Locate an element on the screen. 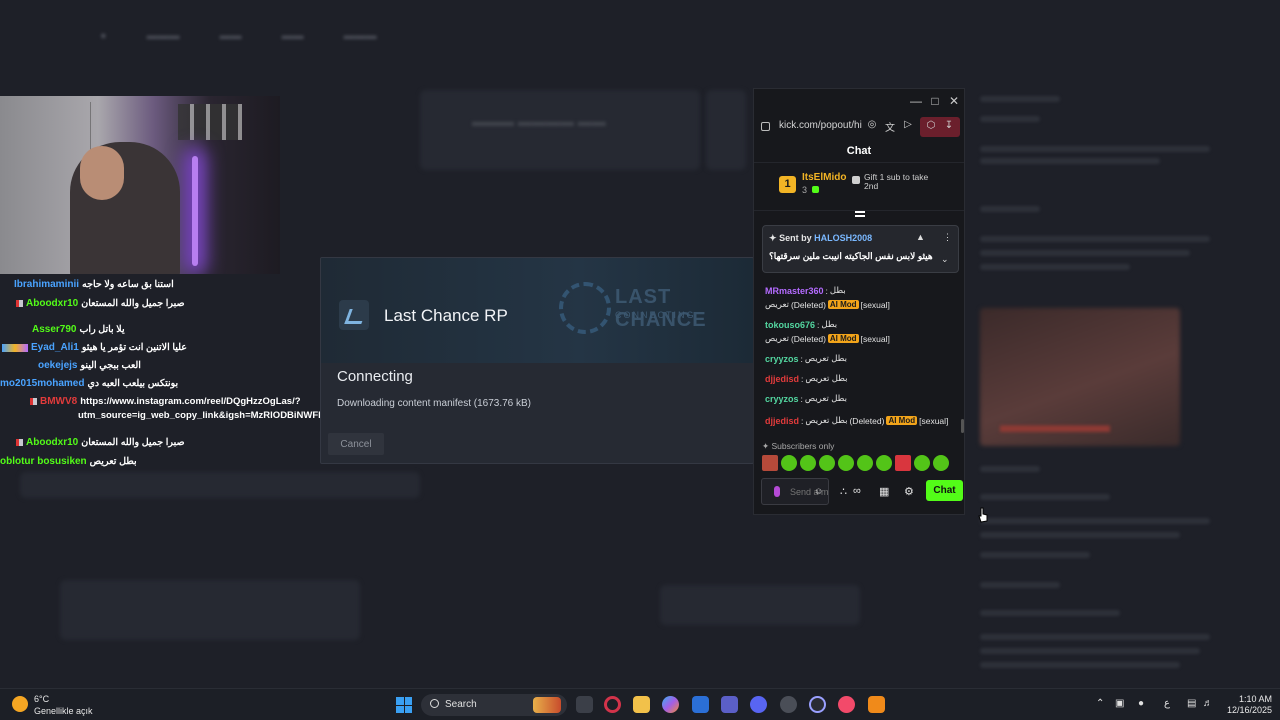 This screenshot has height=720, width=1280. teams-icon is located at coordinates (729, 704).